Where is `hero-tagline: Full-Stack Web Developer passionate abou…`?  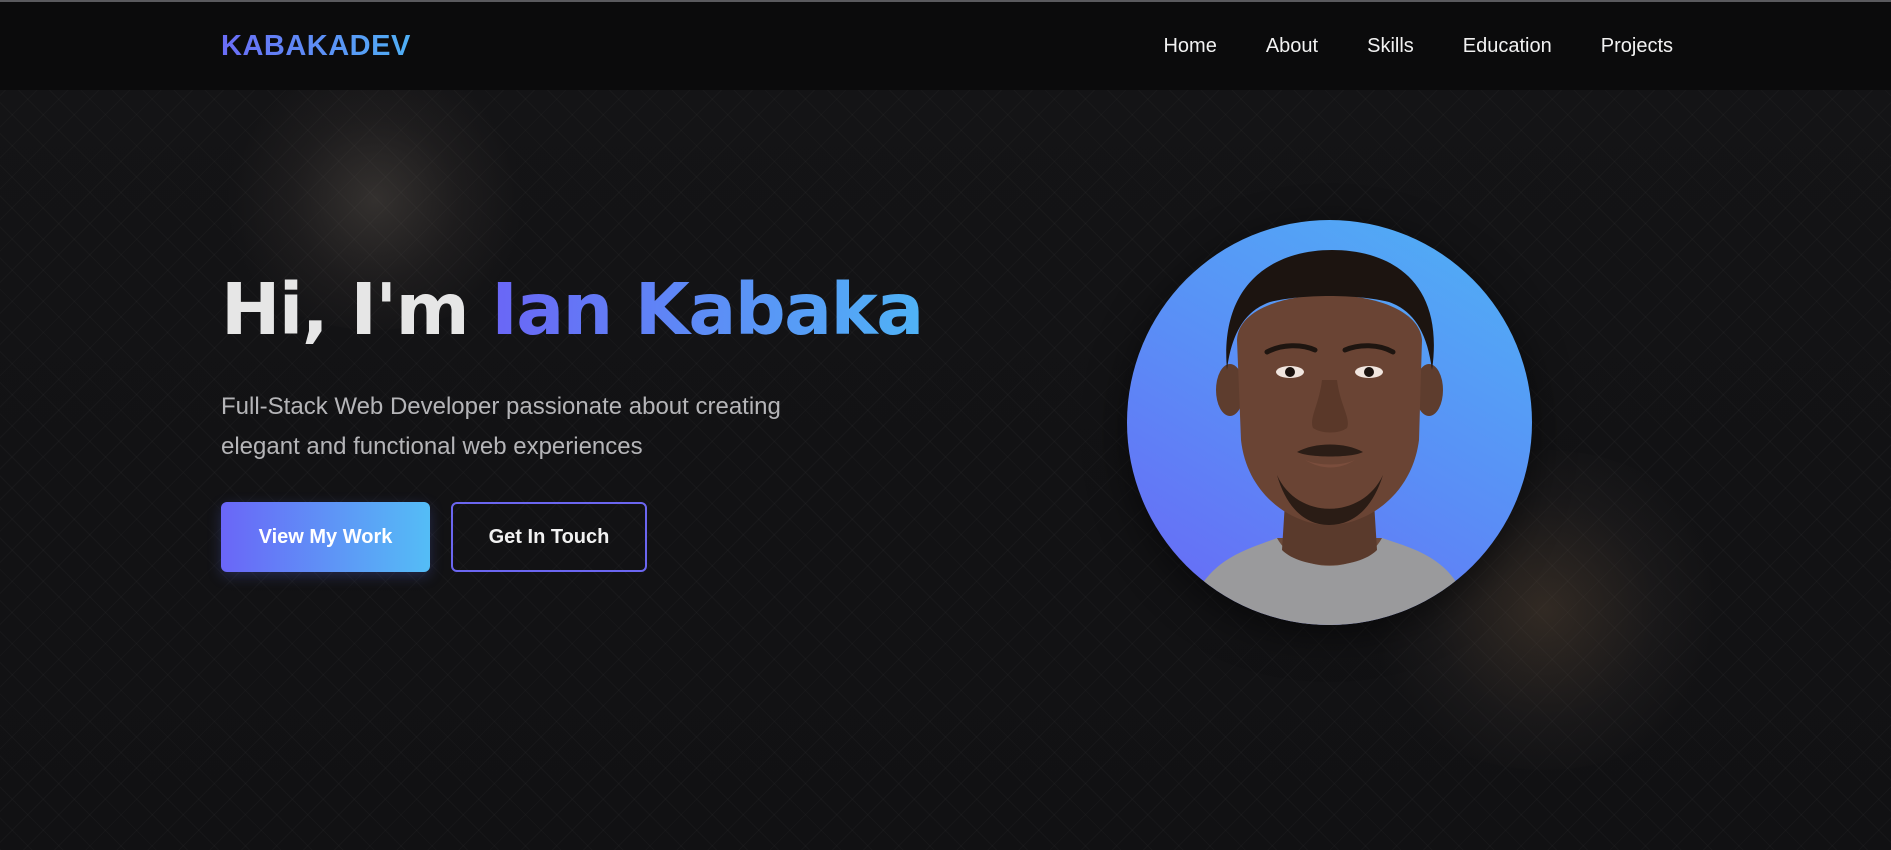 hero-tagline: Full-Stack Web Developer passionate abou… is located at coordinates (501, 426).